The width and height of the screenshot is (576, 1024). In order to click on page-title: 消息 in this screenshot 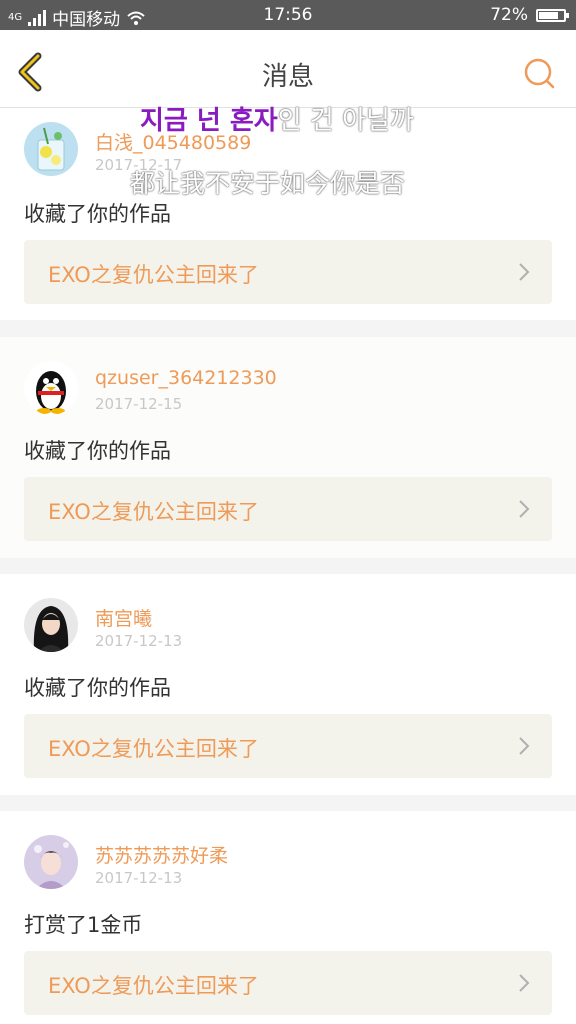, I will do `click(287, 77)`.